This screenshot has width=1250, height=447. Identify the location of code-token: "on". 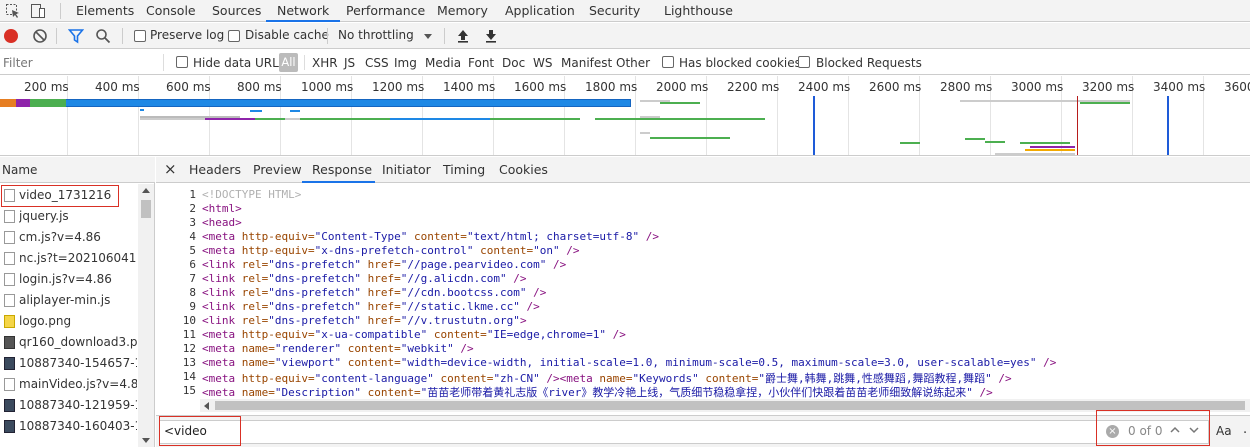
(546, 250).